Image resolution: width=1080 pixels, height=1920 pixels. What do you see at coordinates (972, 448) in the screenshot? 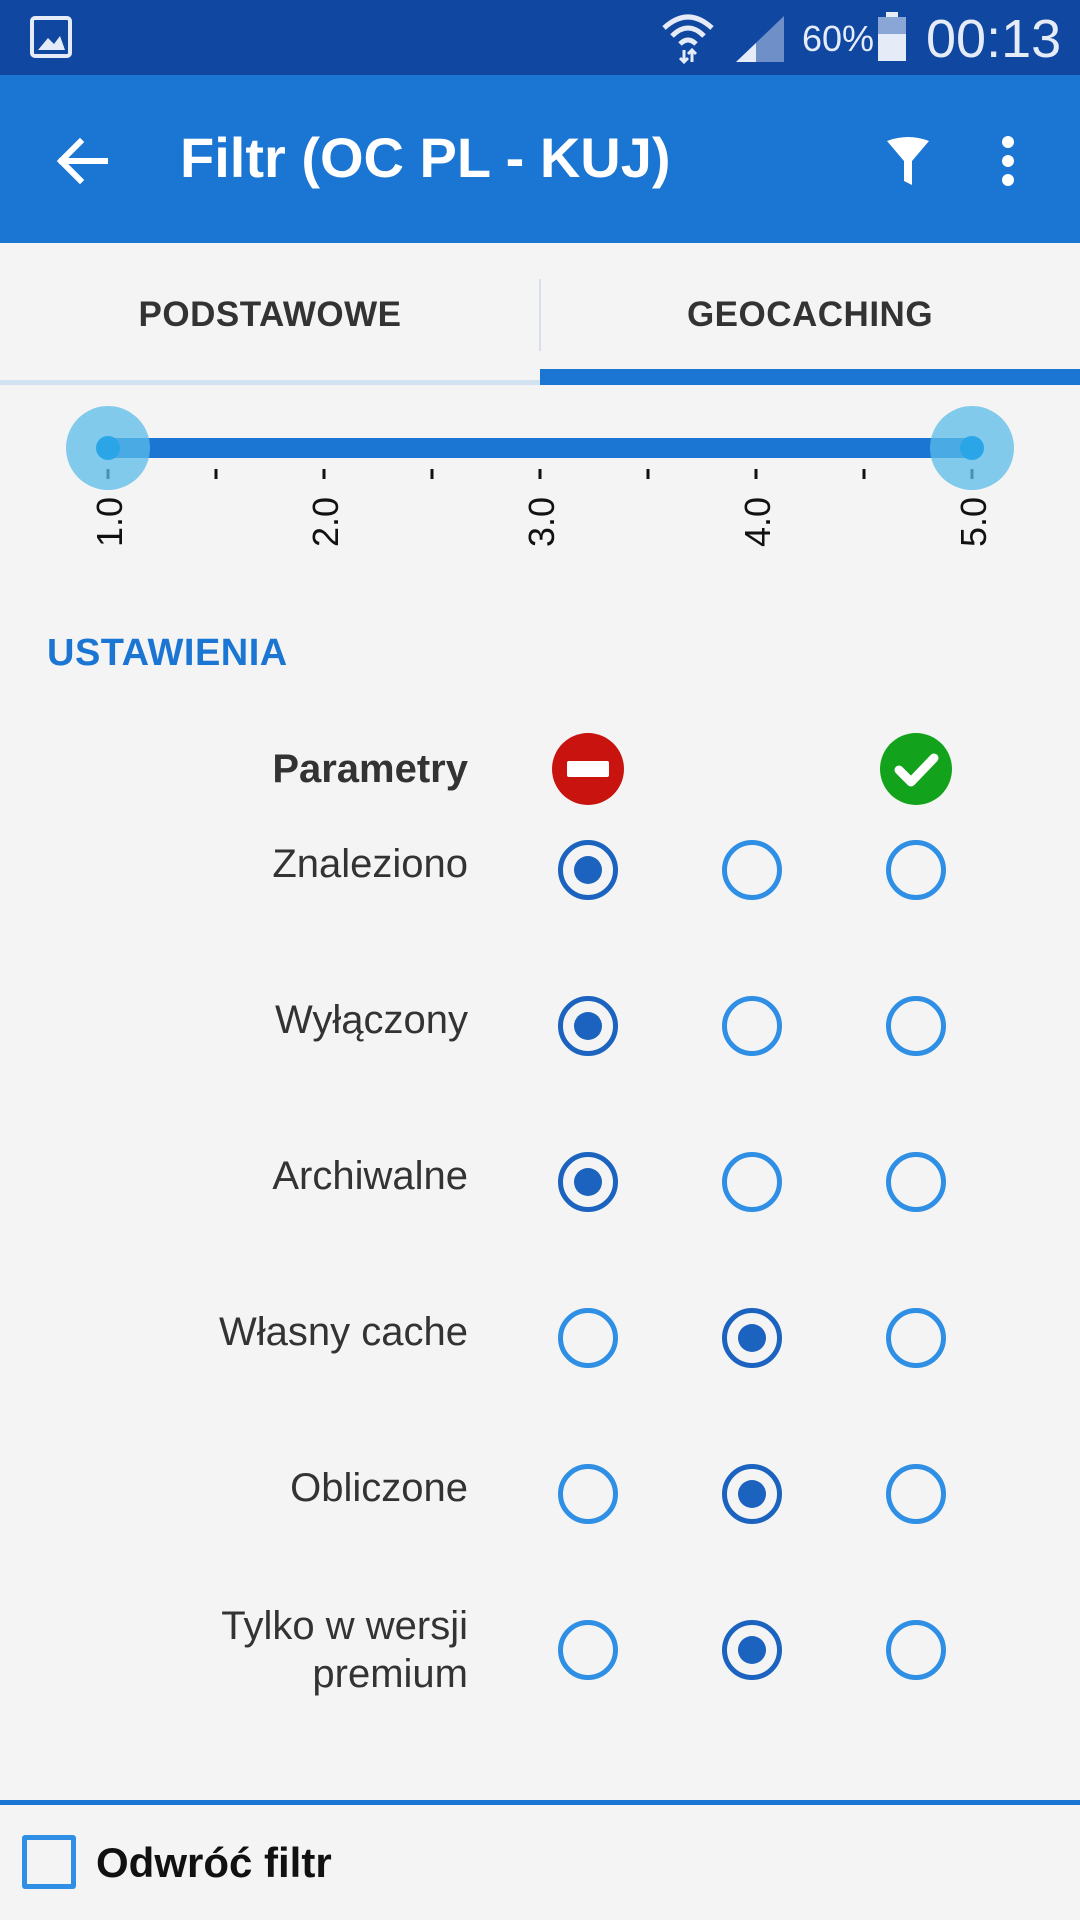
I see `slider-thumb-max-core` at bounding box center [972, 448].